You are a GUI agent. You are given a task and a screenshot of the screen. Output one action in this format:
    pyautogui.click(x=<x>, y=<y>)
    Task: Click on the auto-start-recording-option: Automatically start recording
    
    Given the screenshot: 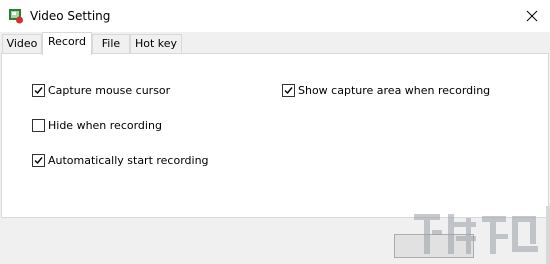 What is the action you would take?
    pyautogui.click(x=120, y=160)
    